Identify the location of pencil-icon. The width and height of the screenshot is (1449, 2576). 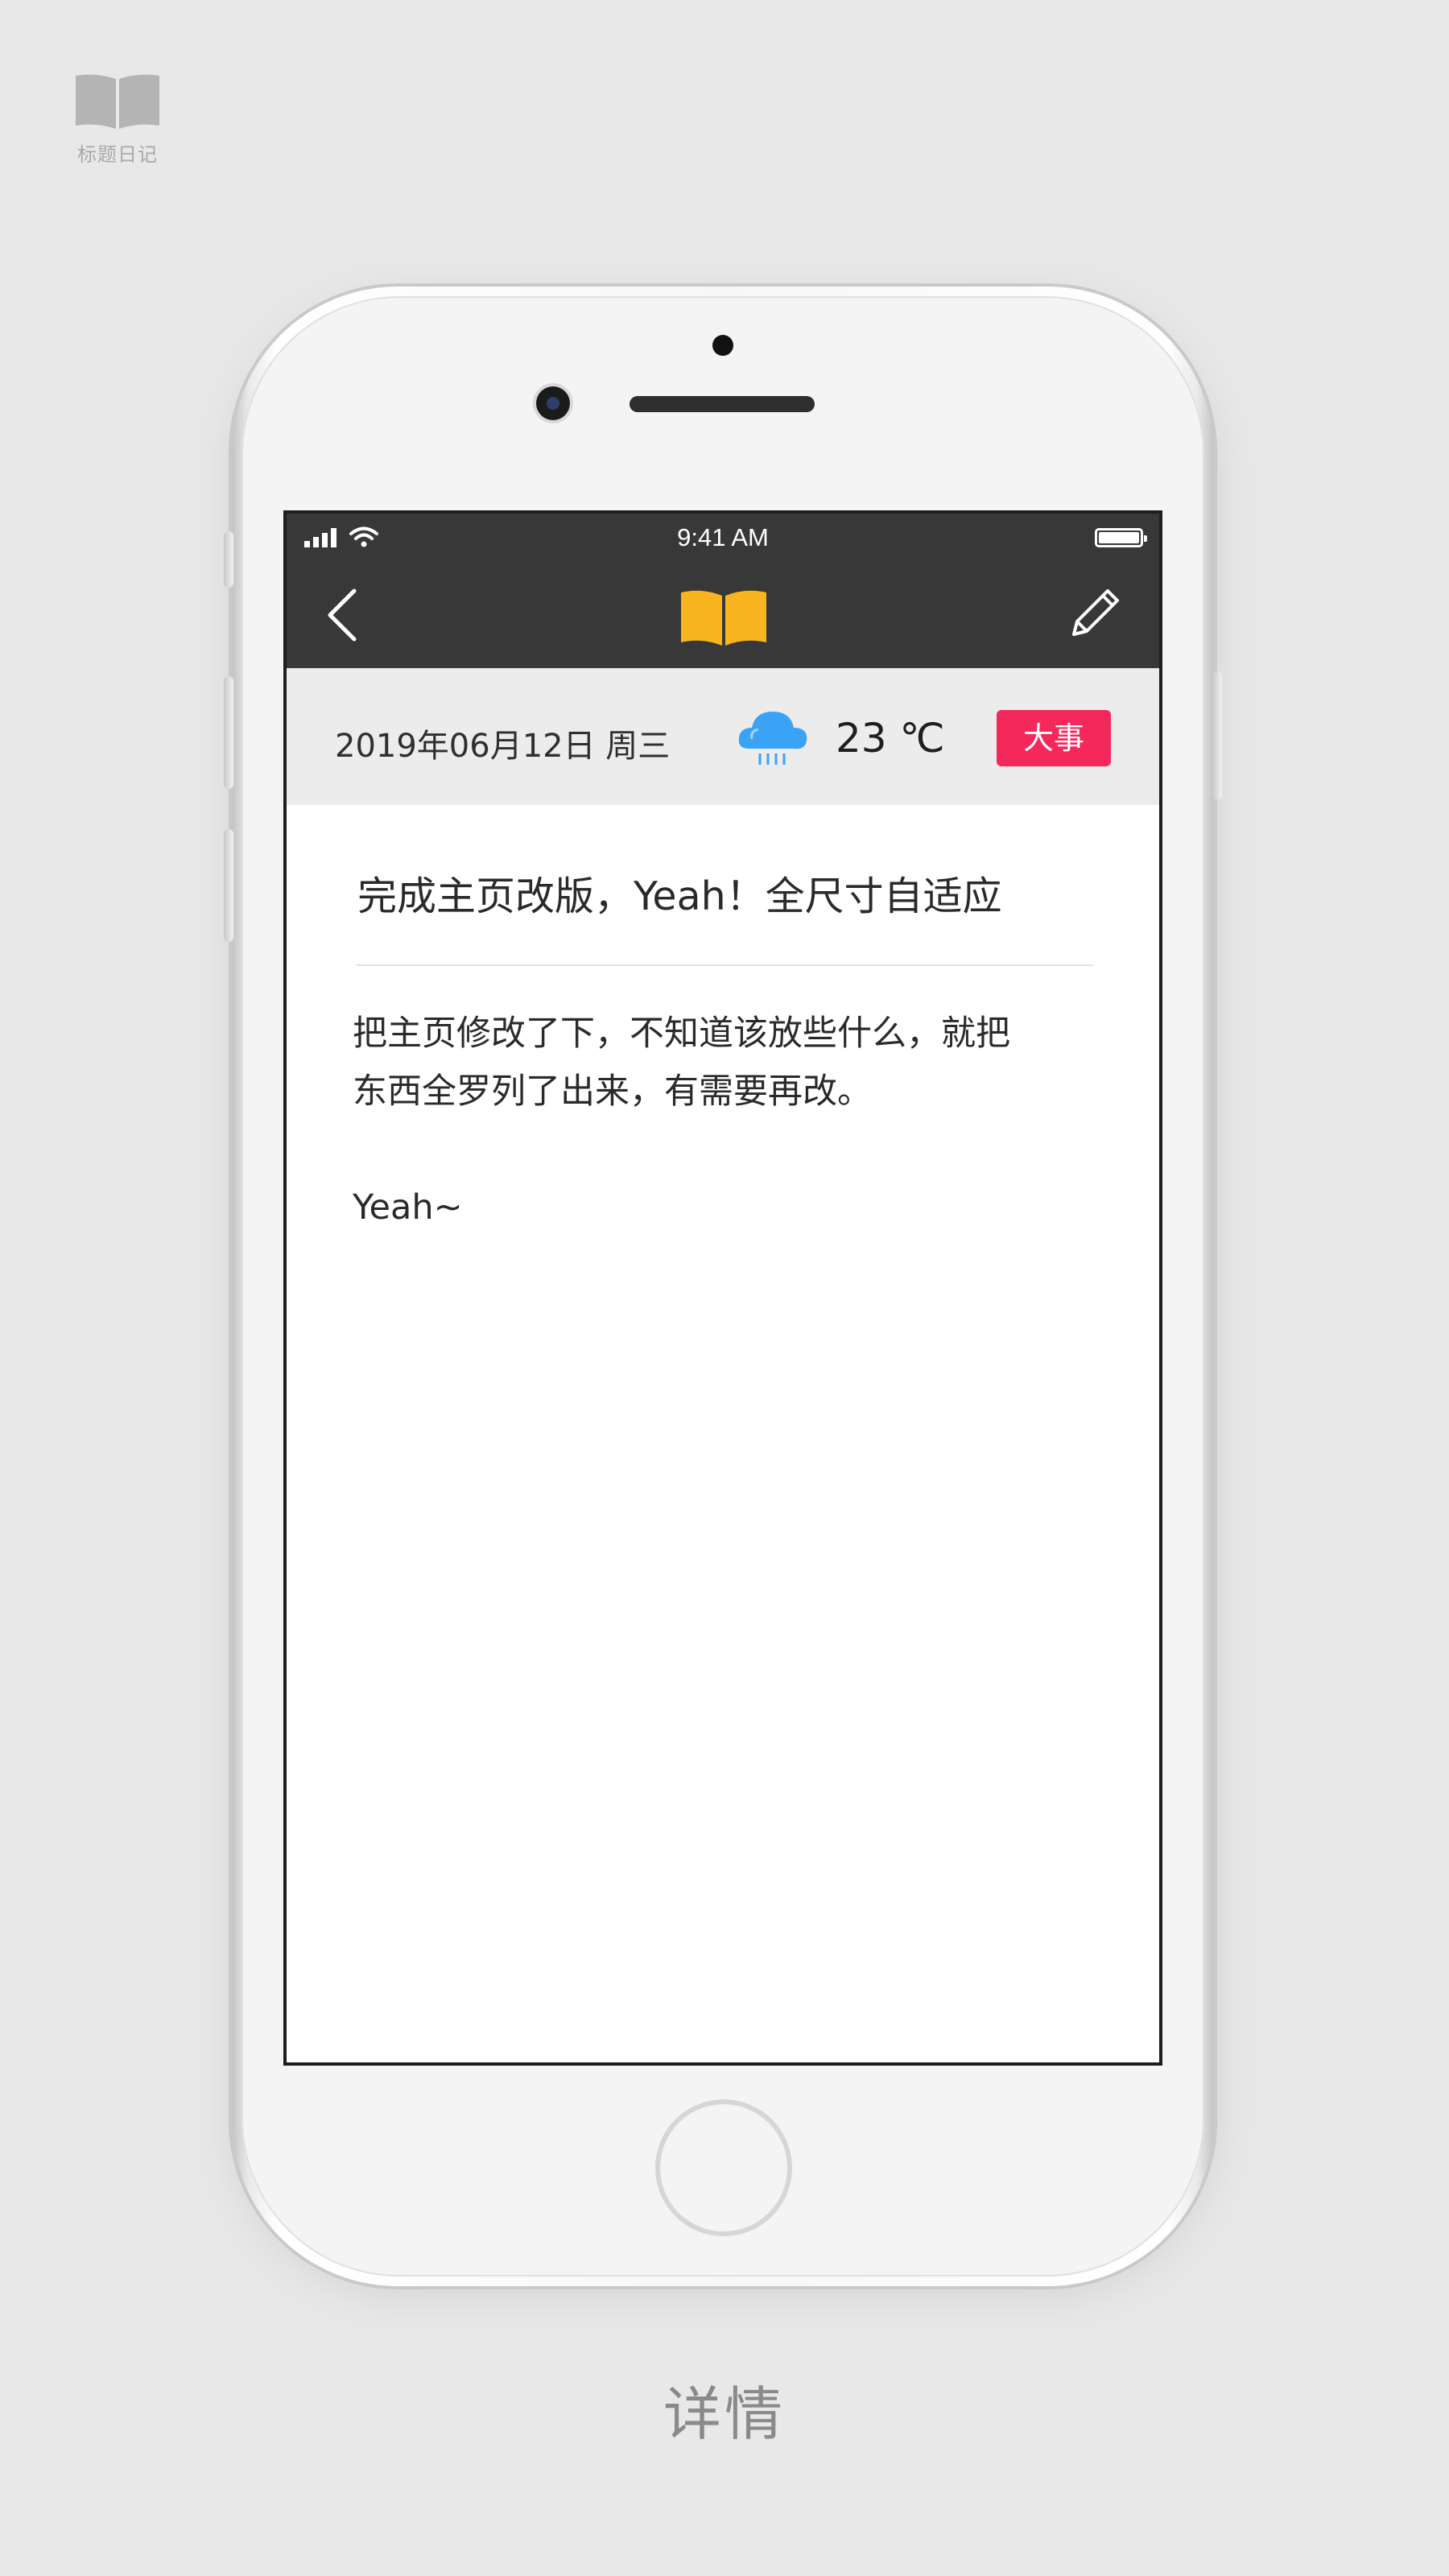
(1095, 612).